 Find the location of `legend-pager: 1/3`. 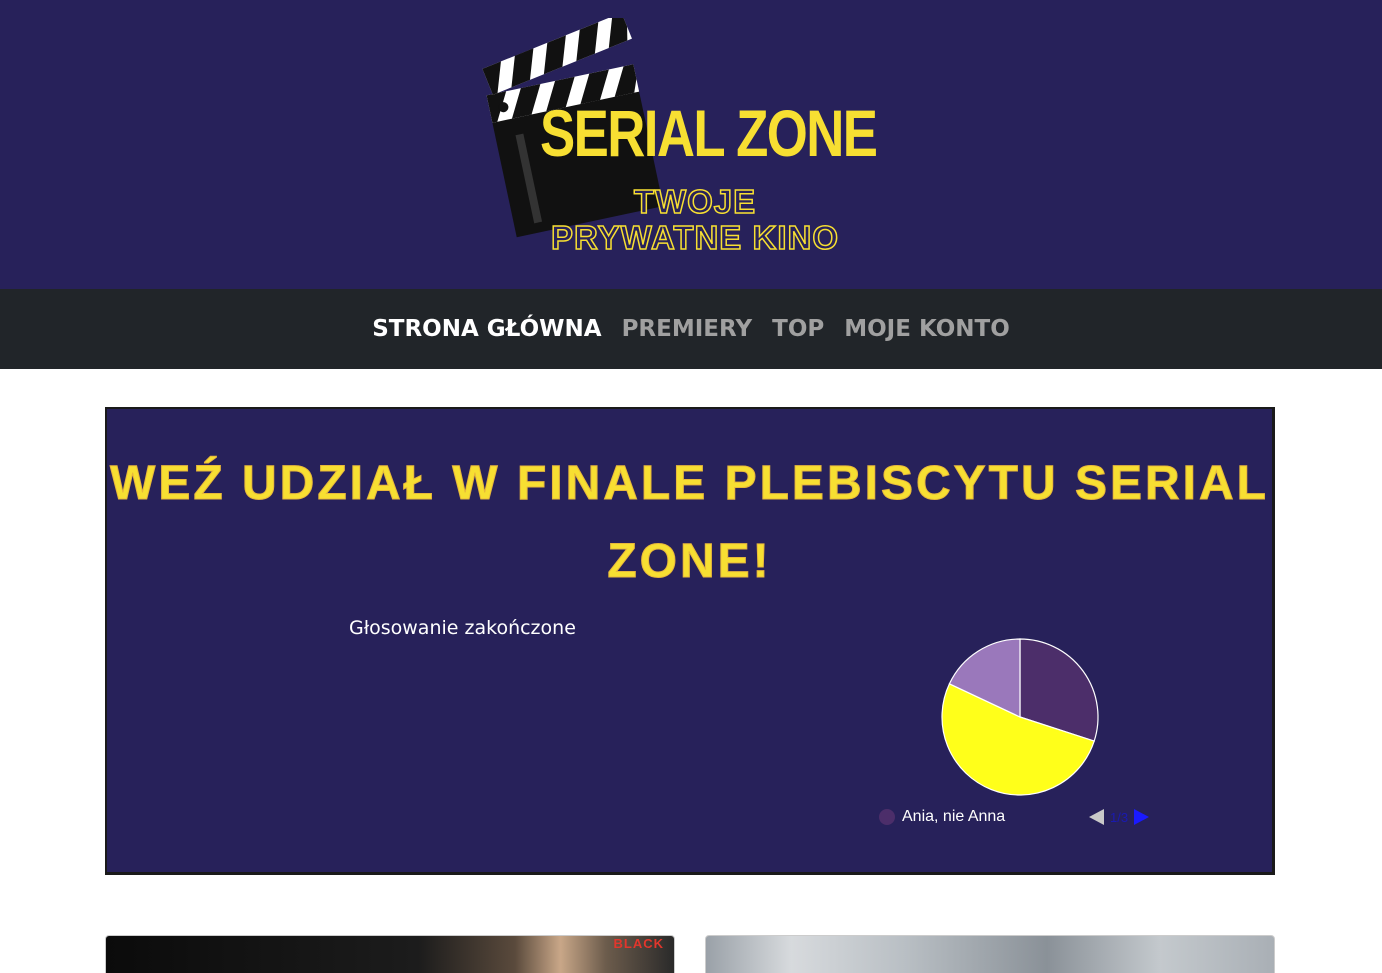

legend-pager: 1/3 is located at coordinates (1119, 817).